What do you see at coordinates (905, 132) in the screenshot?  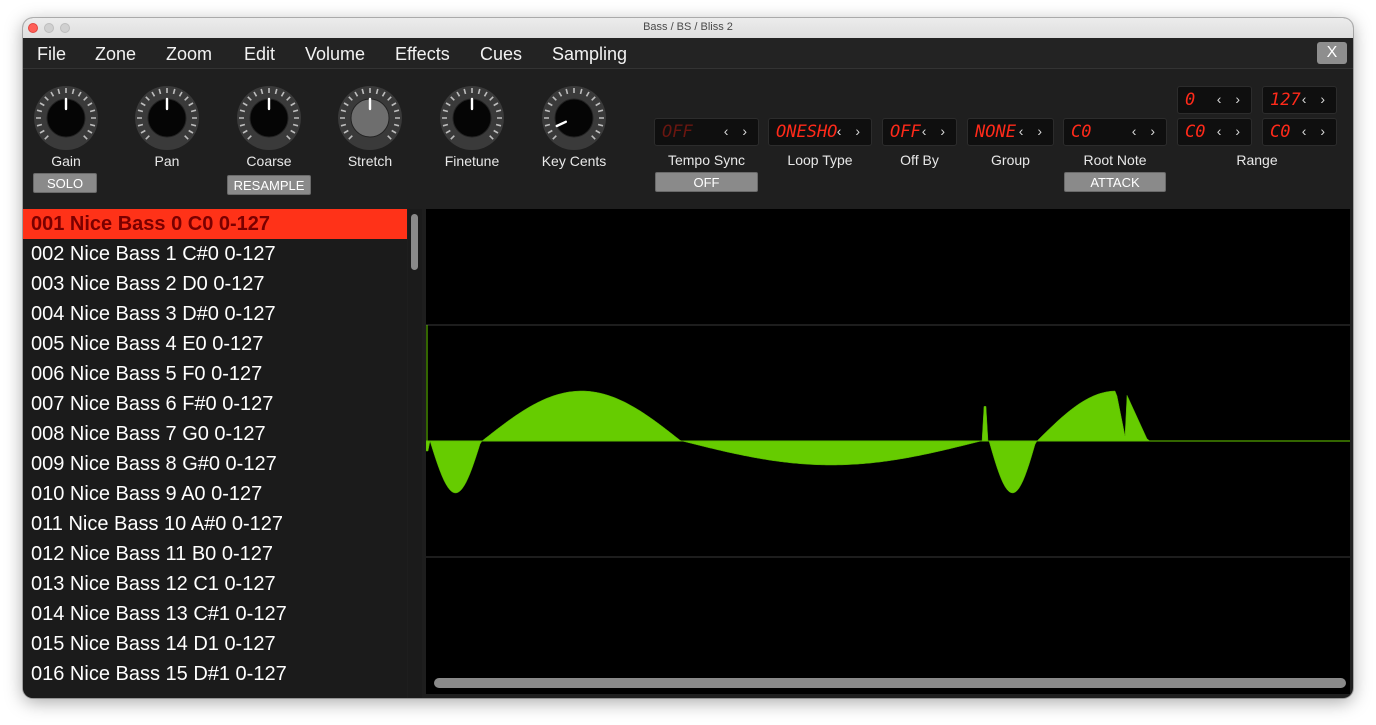 I see `off-by-value: OFF` at bounding box center [905, 132].